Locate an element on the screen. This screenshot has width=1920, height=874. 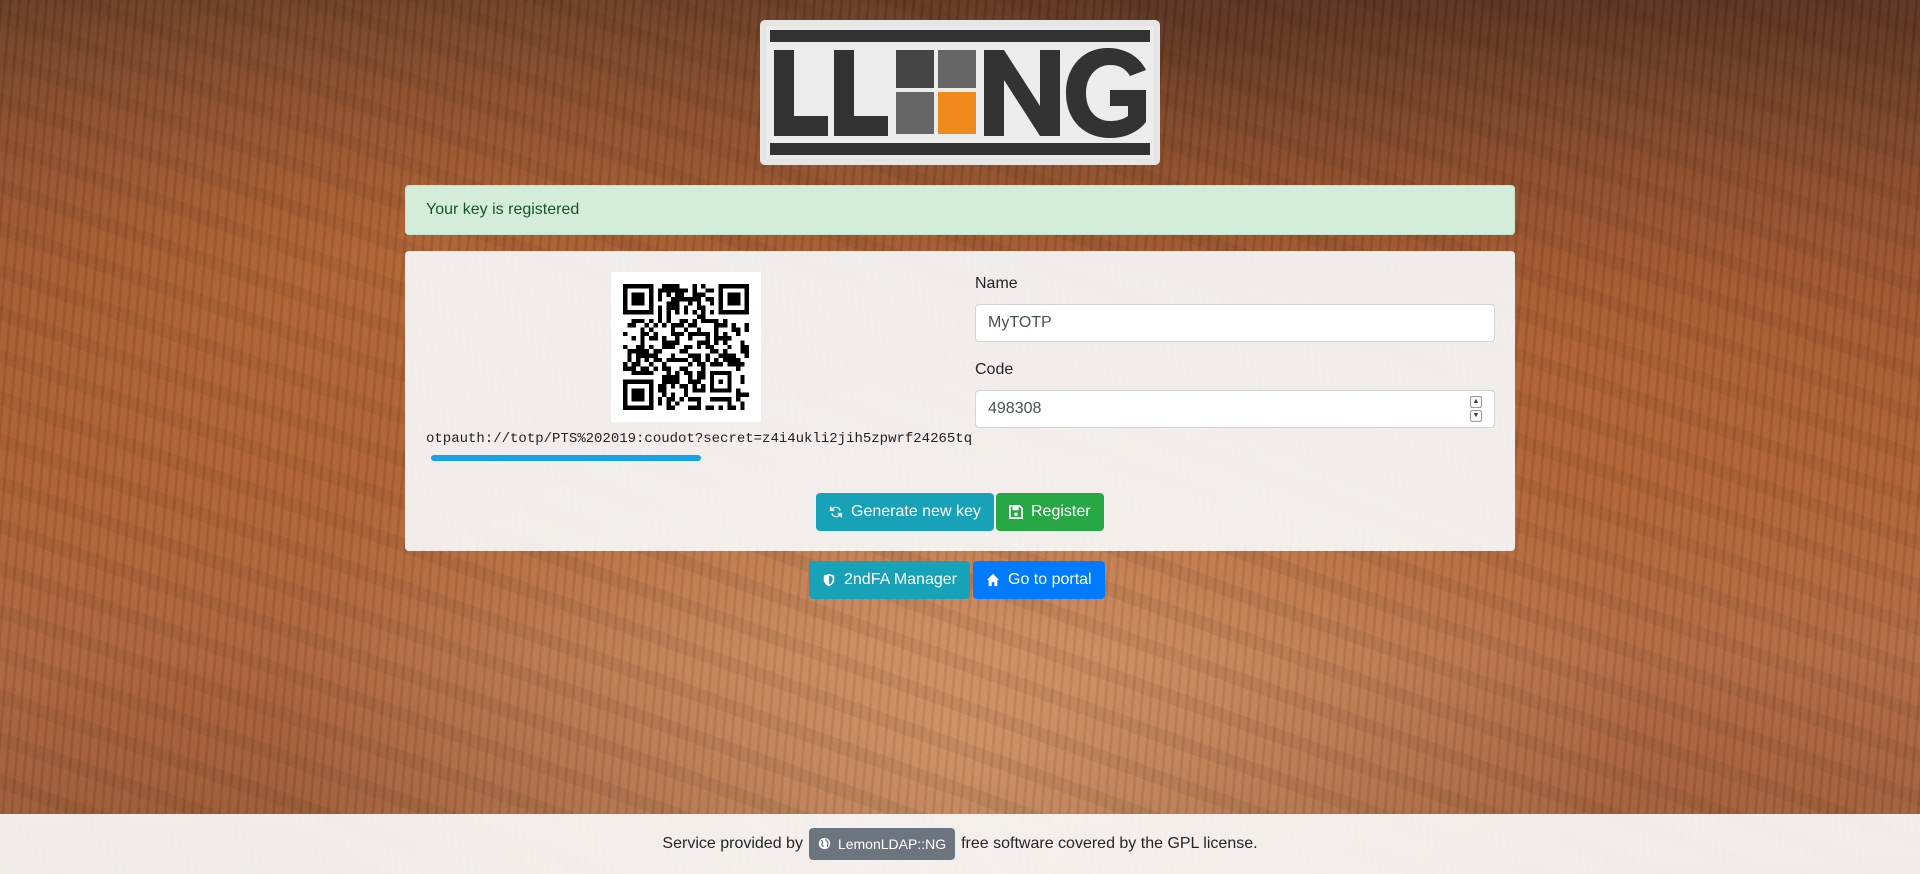
qr-code-icon is located at coordinates (686, 347).